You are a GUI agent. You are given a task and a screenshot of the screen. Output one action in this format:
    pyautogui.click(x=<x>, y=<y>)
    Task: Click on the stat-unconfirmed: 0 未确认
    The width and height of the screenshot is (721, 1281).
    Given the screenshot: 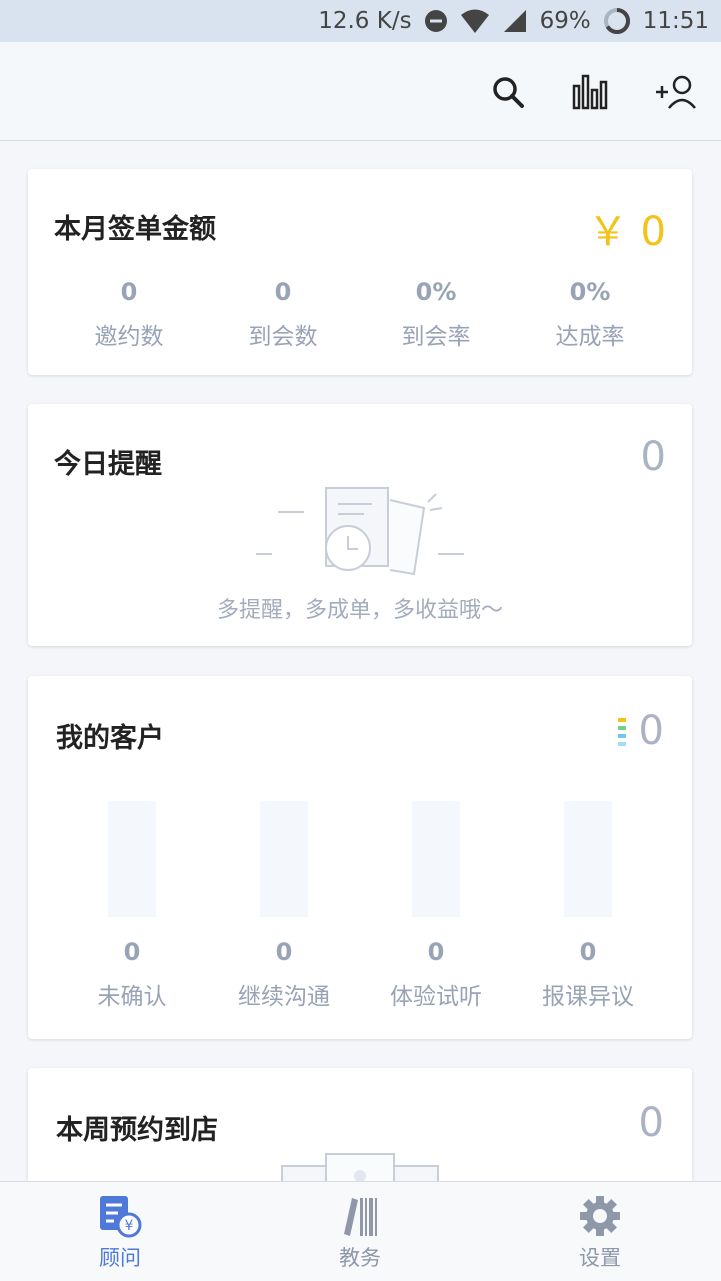 What is the action you would take?
    pyautogui.click(x=132, y=973)
    